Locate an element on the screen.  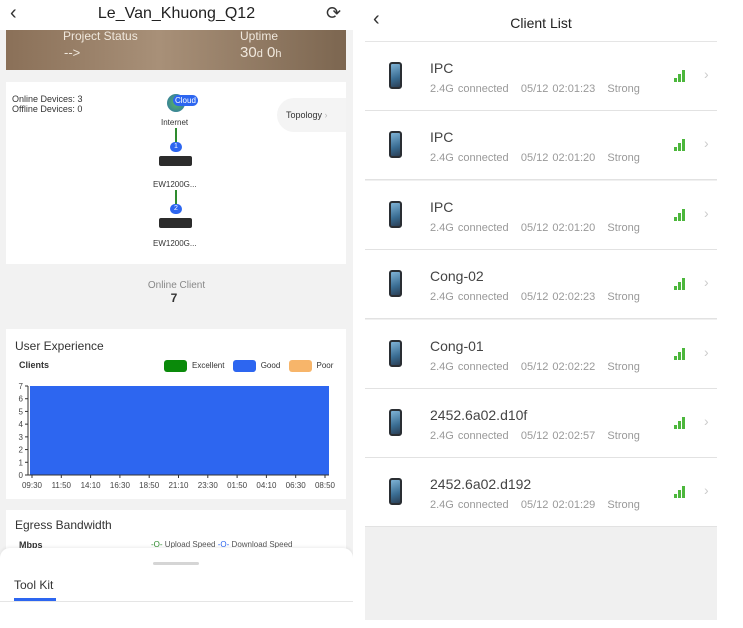
y-tick-label: 6 is located at coordinates (21, 399).